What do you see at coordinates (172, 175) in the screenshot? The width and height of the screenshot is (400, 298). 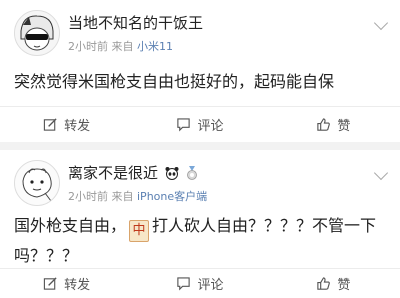 I see `panda-icon` at bounding box center [172, 175].